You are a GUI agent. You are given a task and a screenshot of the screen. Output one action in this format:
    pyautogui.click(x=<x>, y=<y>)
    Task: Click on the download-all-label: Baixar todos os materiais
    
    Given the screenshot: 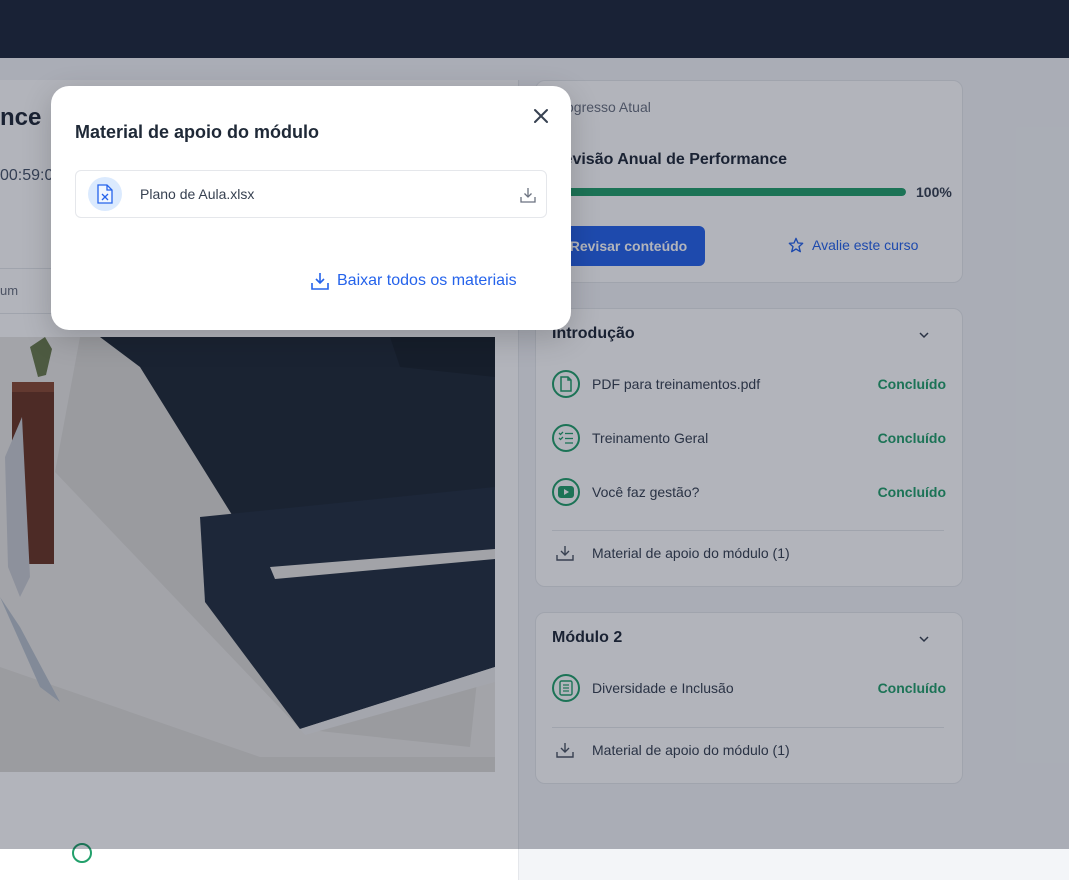 What is the action you would take?
    pyautogui.click(x=427, y=280)
    